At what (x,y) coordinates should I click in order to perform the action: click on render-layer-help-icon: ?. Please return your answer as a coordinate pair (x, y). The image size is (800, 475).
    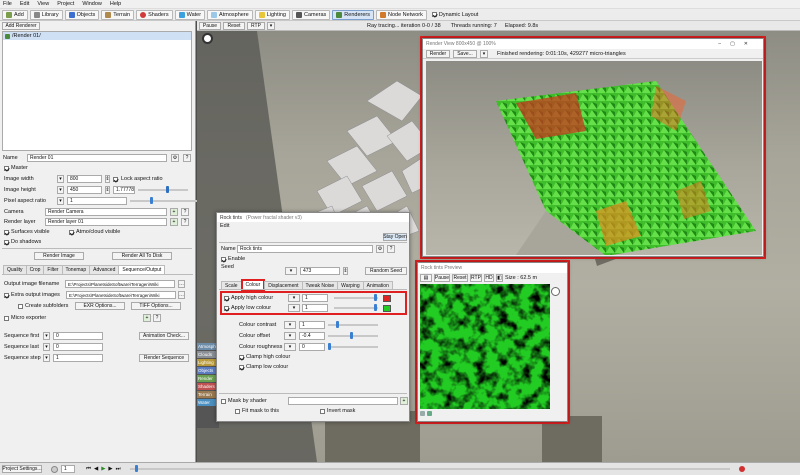
    Looking at the image, I should click on (185, 222).